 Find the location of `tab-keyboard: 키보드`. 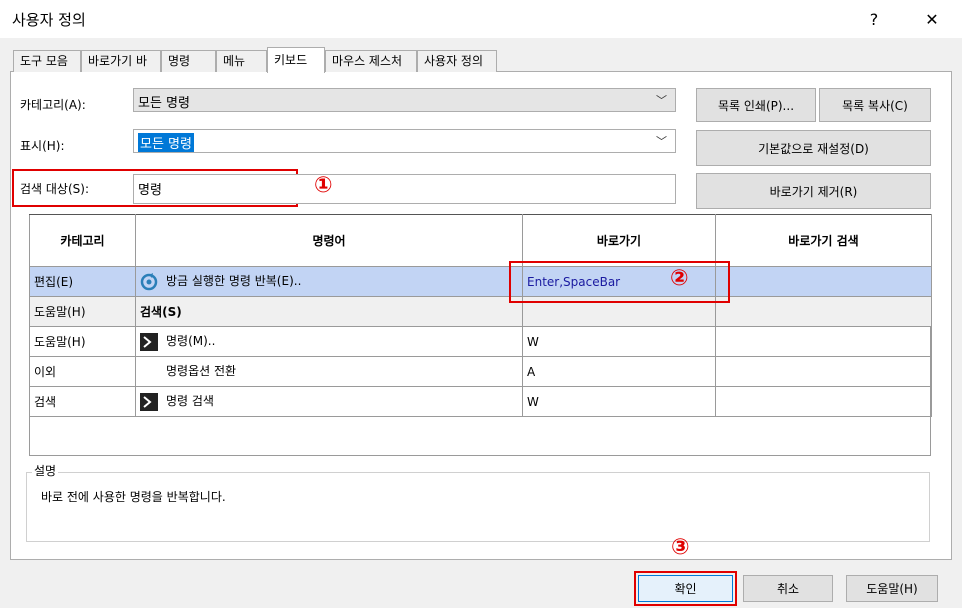

tab-keyboard: 키보드 is located at coordinates (296, 60).